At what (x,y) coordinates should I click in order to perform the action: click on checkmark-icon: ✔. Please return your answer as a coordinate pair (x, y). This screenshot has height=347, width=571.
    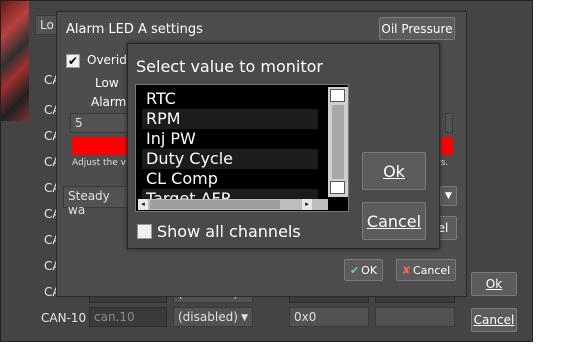
    Looking at the image, I should click on (73, 61).